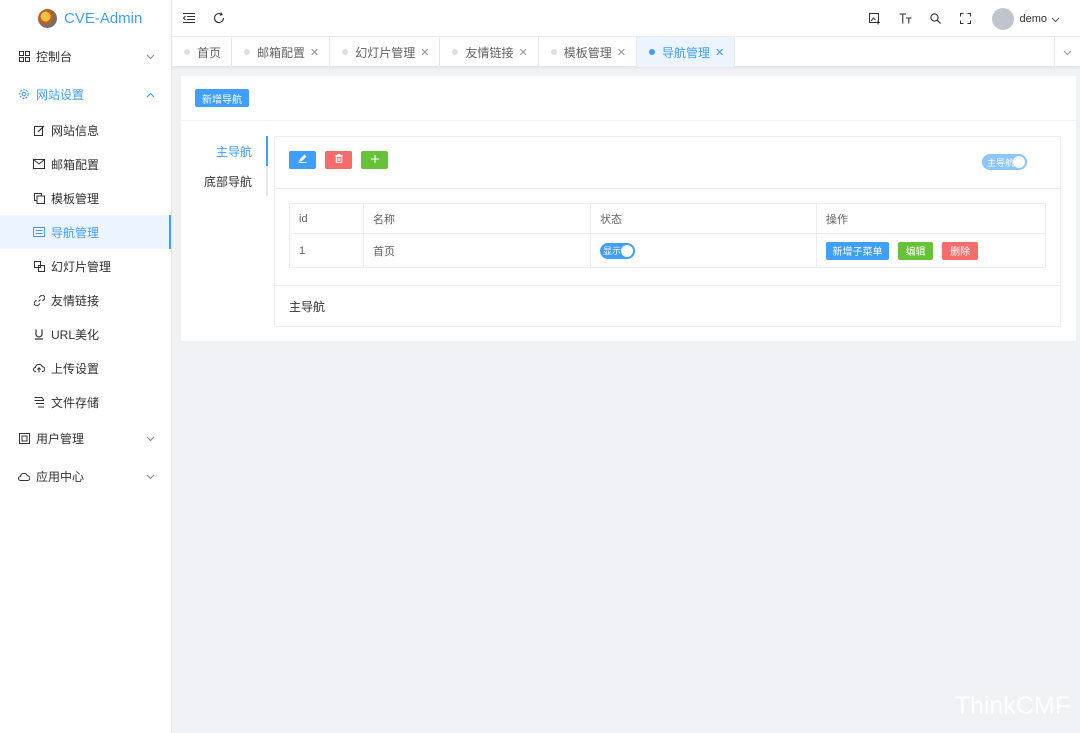 The height and width of the screenshot is (733, 1080). What do you see at coordinates (875, 19) in the screenshot?
I see `image-search-icon` at bounding box center [875, 19].